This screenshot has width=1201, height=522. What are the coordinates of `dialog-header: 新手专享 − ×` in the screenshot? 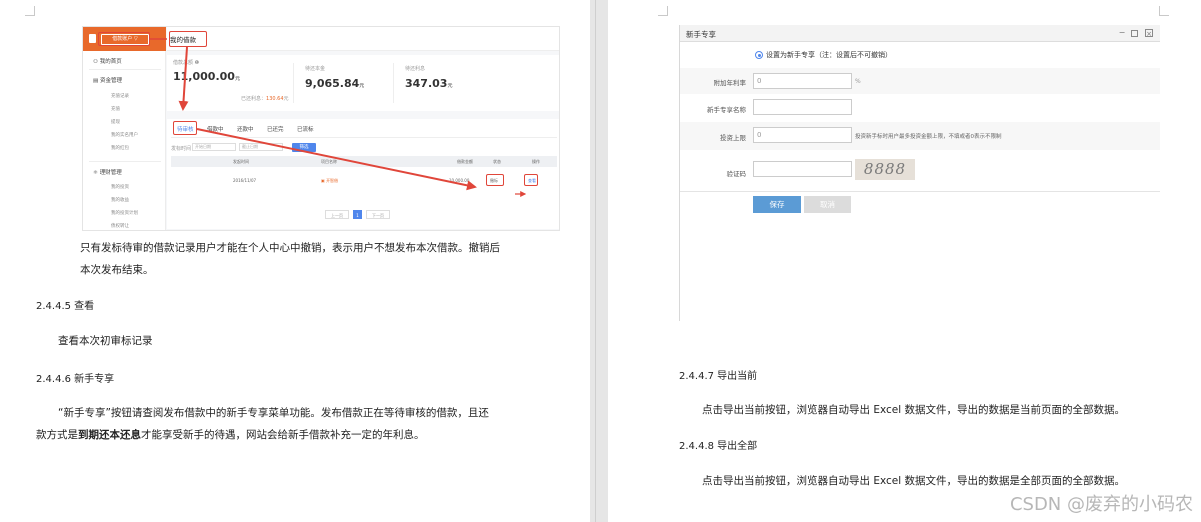 It's located at (920, 33).